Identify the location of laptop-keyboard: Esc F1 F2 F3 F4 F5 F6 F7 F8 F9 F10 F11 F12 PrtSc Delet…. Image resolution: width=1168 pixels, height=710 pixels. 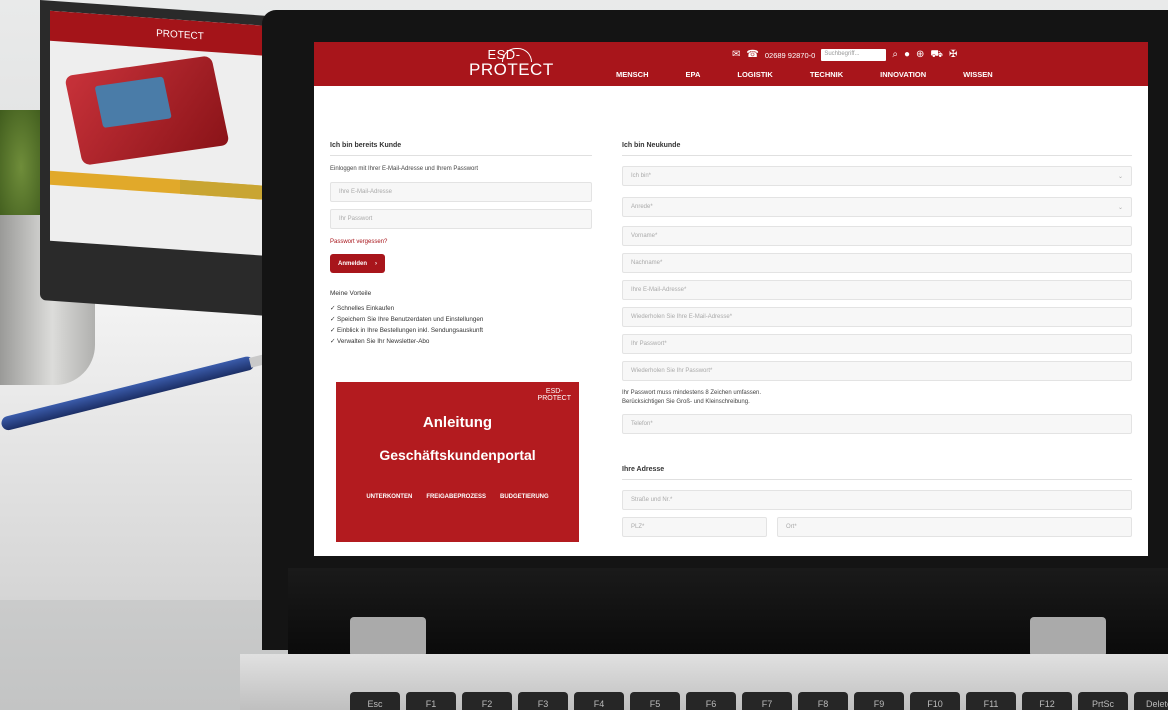
(704, 682).